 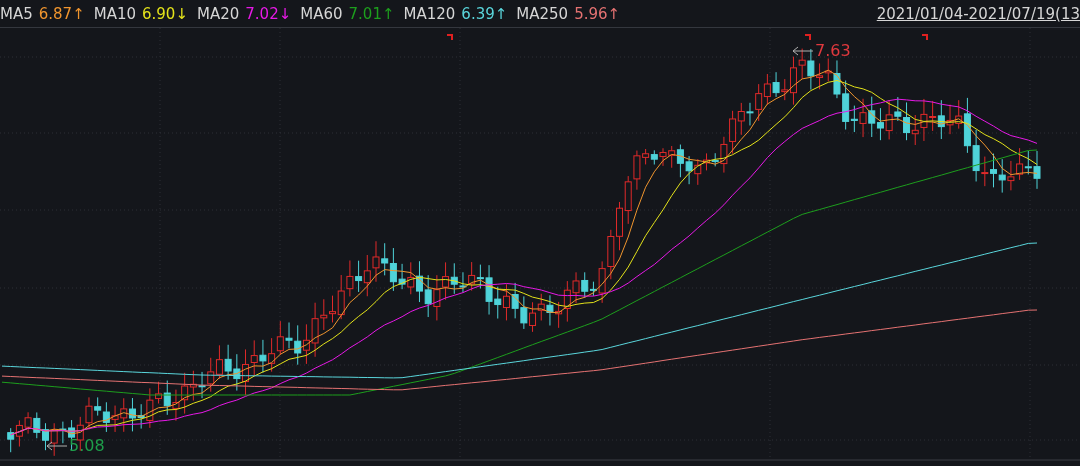 What do you see at coordinates (978, 13) in the screenshot?
I see `date-range-link: 2021/01/04-2021/07/19(13` at bounding box center [978, 13].